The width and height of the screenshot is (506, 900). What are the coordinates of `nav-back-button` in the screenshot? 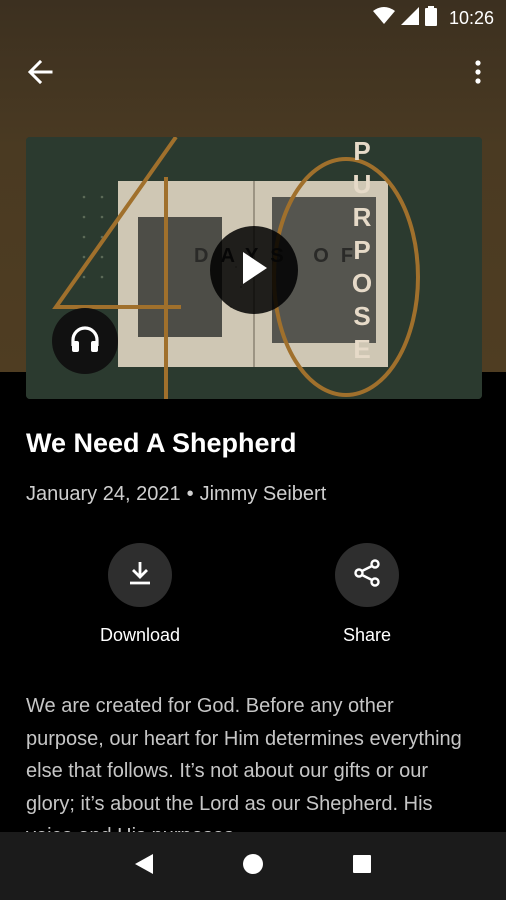 It's located at (144, 866).